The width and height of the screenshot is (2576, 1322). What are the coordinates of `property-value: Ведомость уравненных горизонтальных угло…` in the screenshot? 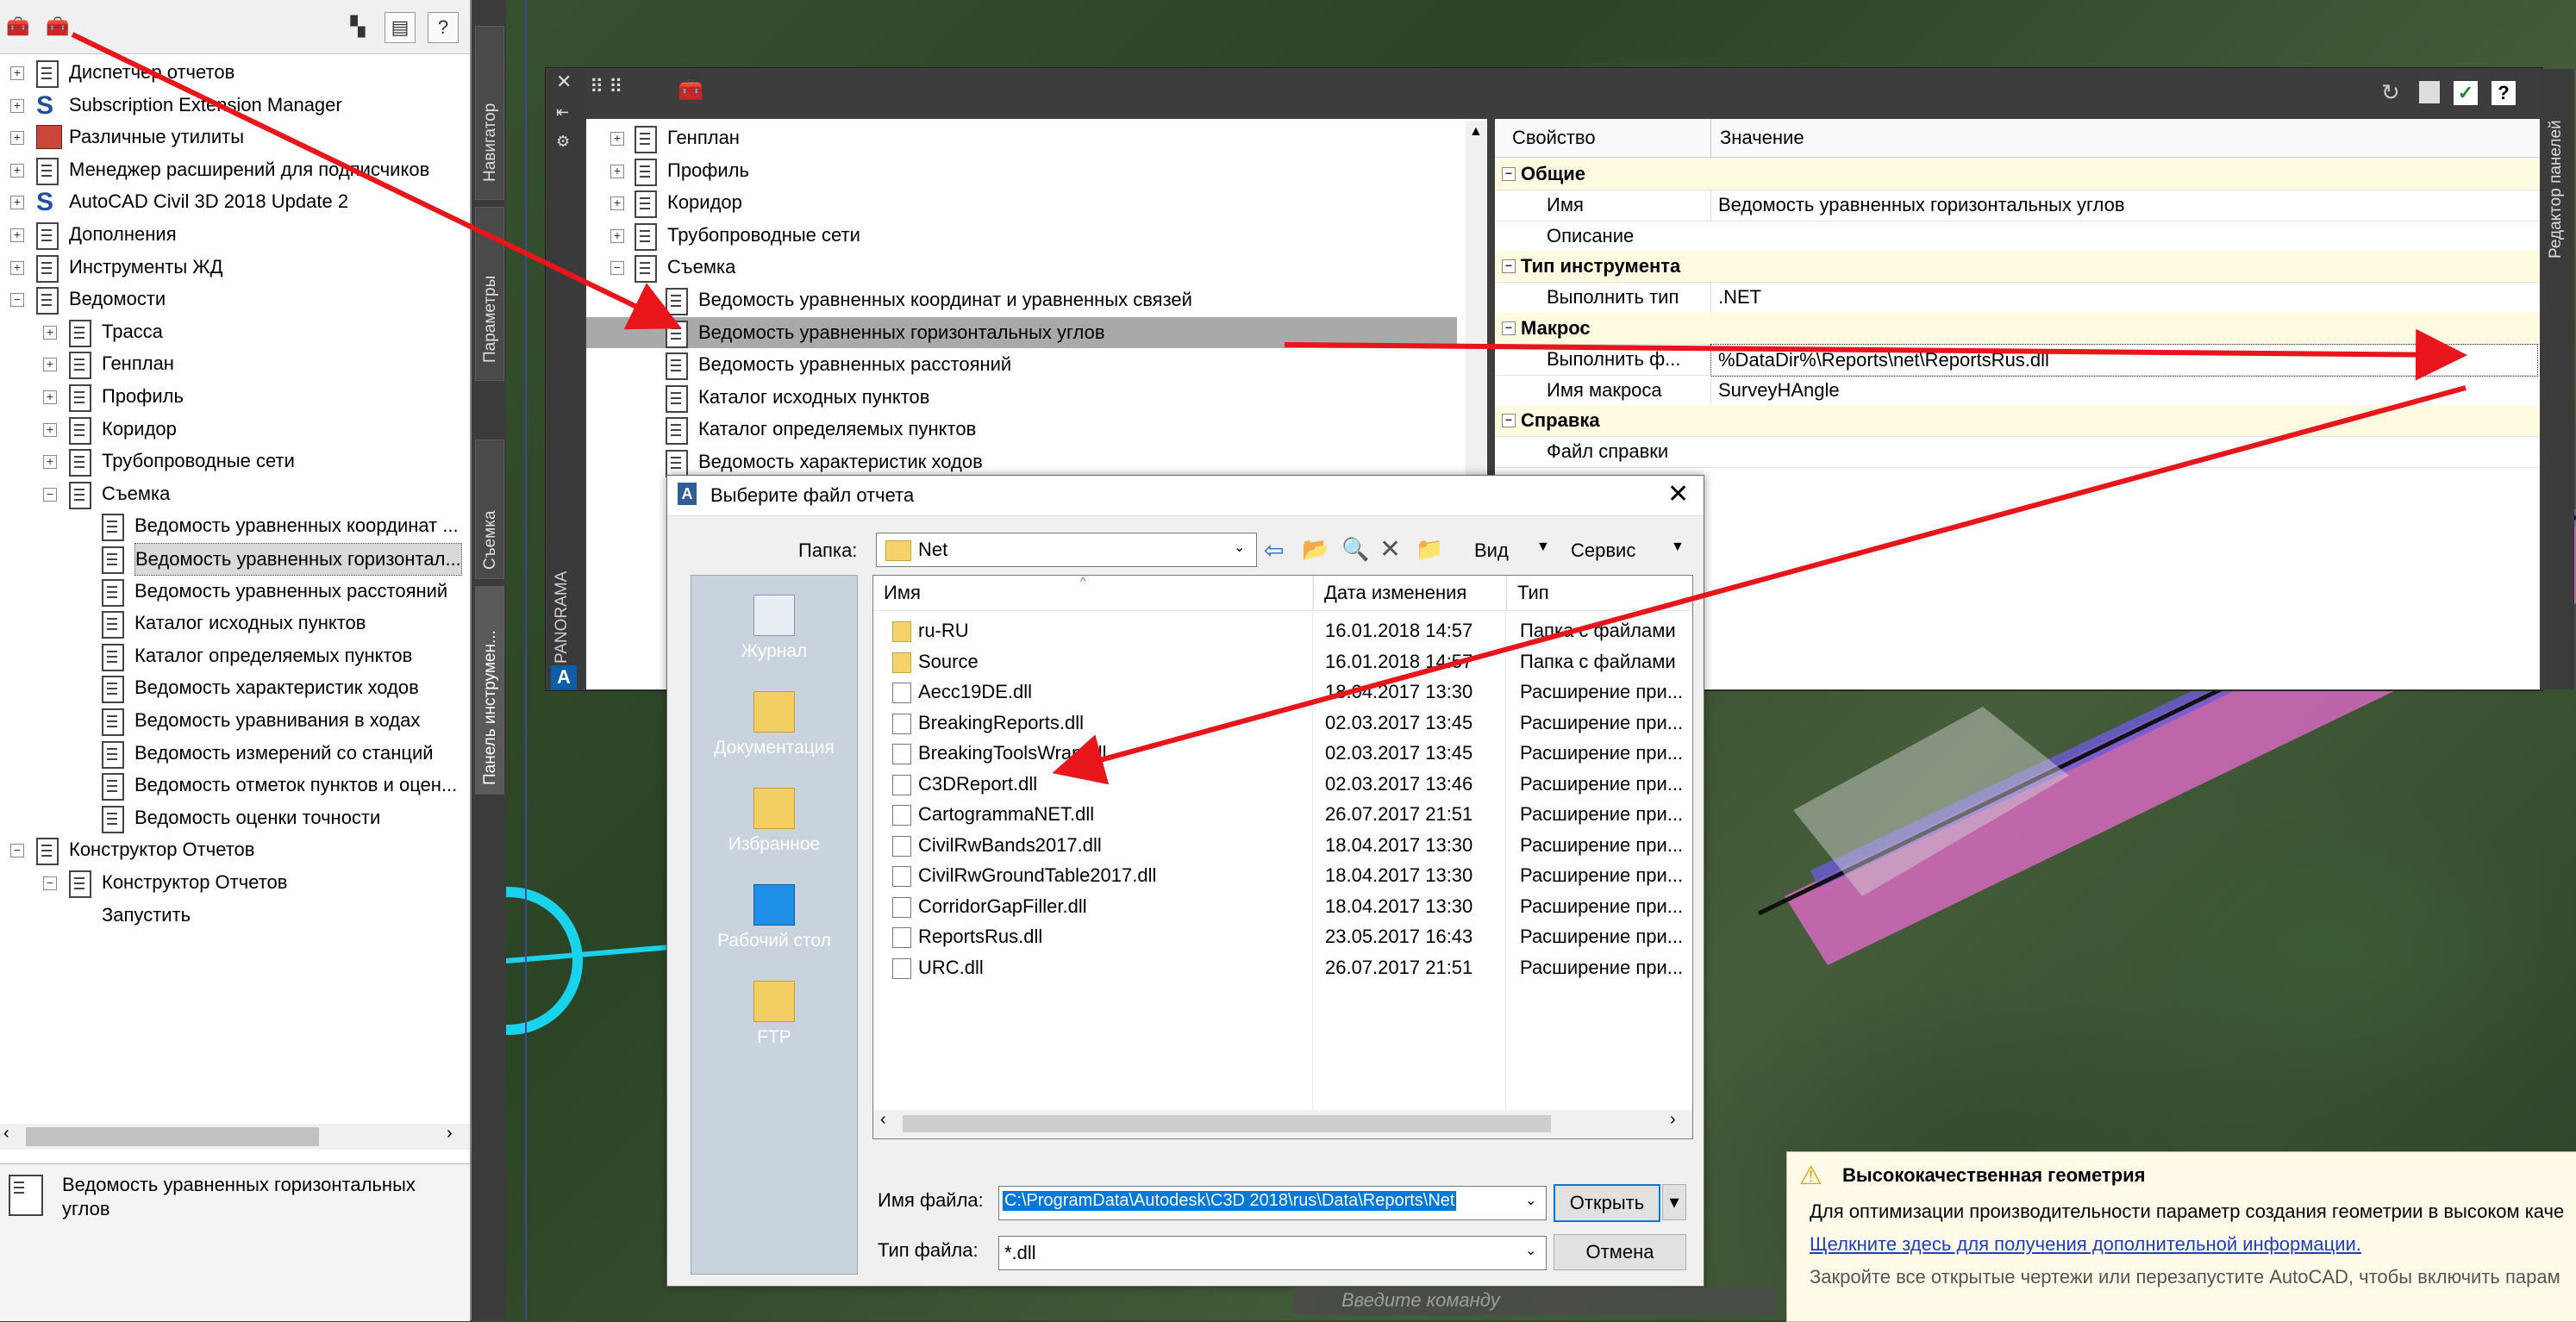 It's located at (2123, 205).